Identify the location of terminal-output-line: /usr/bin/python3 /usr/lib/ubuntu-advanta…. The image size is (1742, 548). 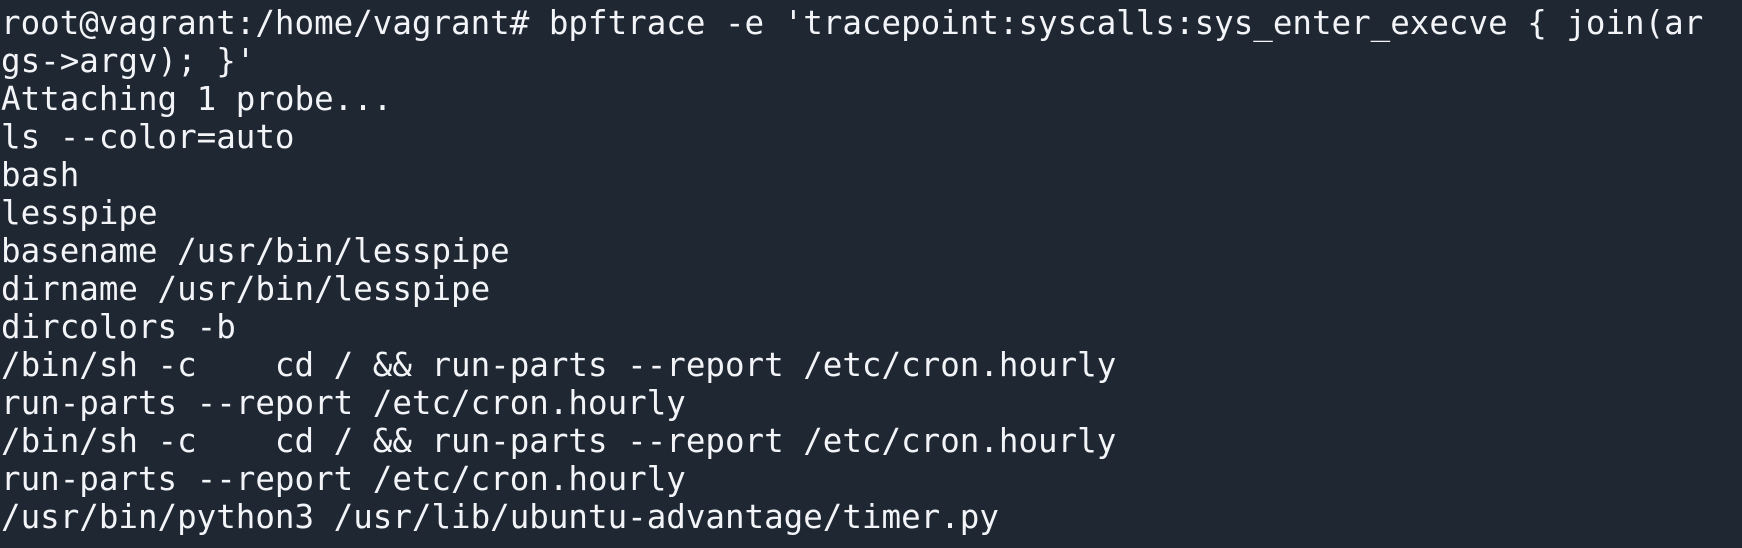
(500, 517).